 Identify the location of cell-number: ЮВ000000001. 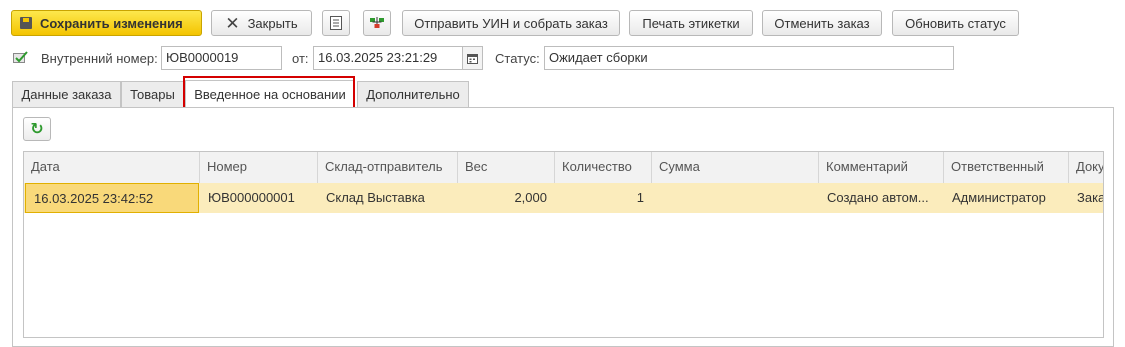
(259, 198).